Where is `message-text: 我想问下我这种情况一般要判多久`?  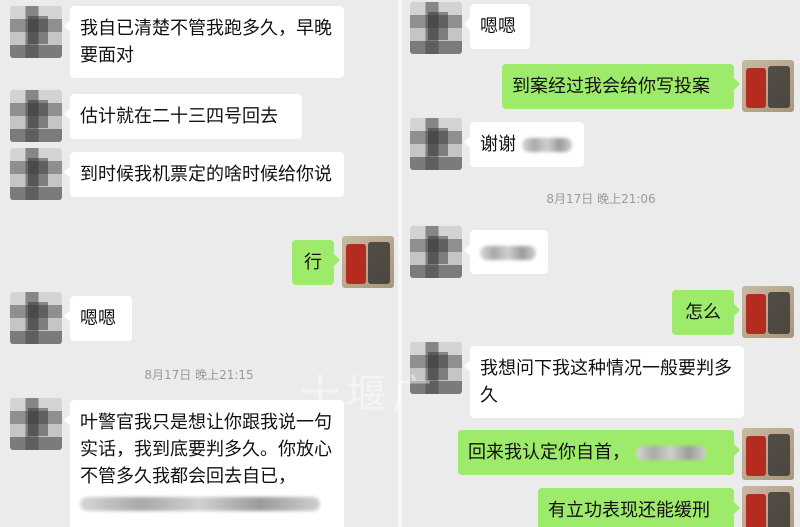 message-text: 我想问下我这种情况一般要判多久 is located at coordinates (606, 382).